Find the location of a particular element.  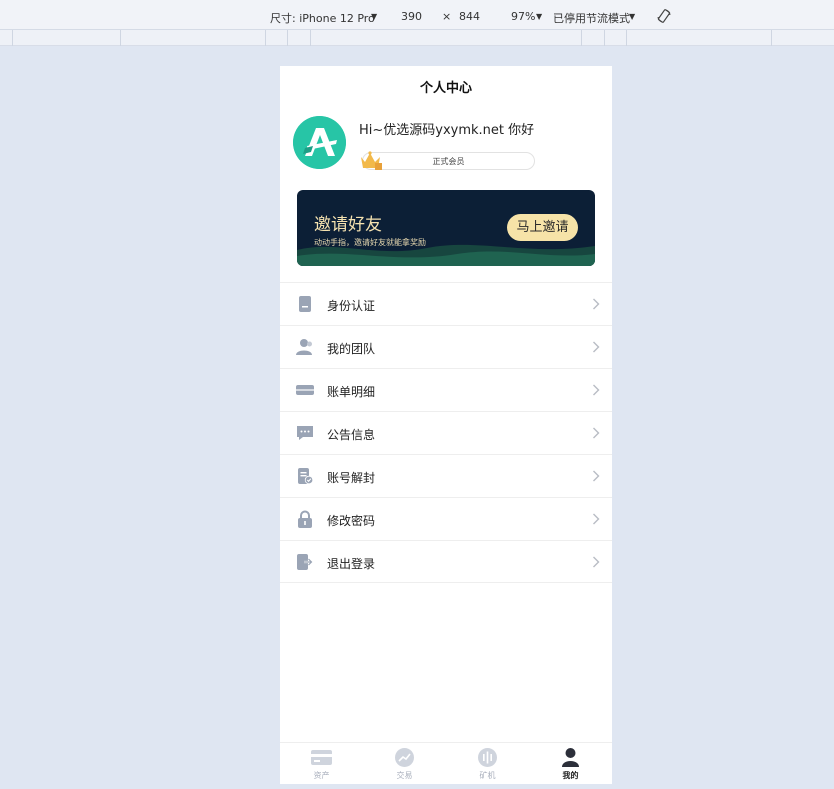

invite-banner: 邀请好友 动动手指，邀请好友就能拿奖励 马上邀请 is located at coordinates (446, 228).